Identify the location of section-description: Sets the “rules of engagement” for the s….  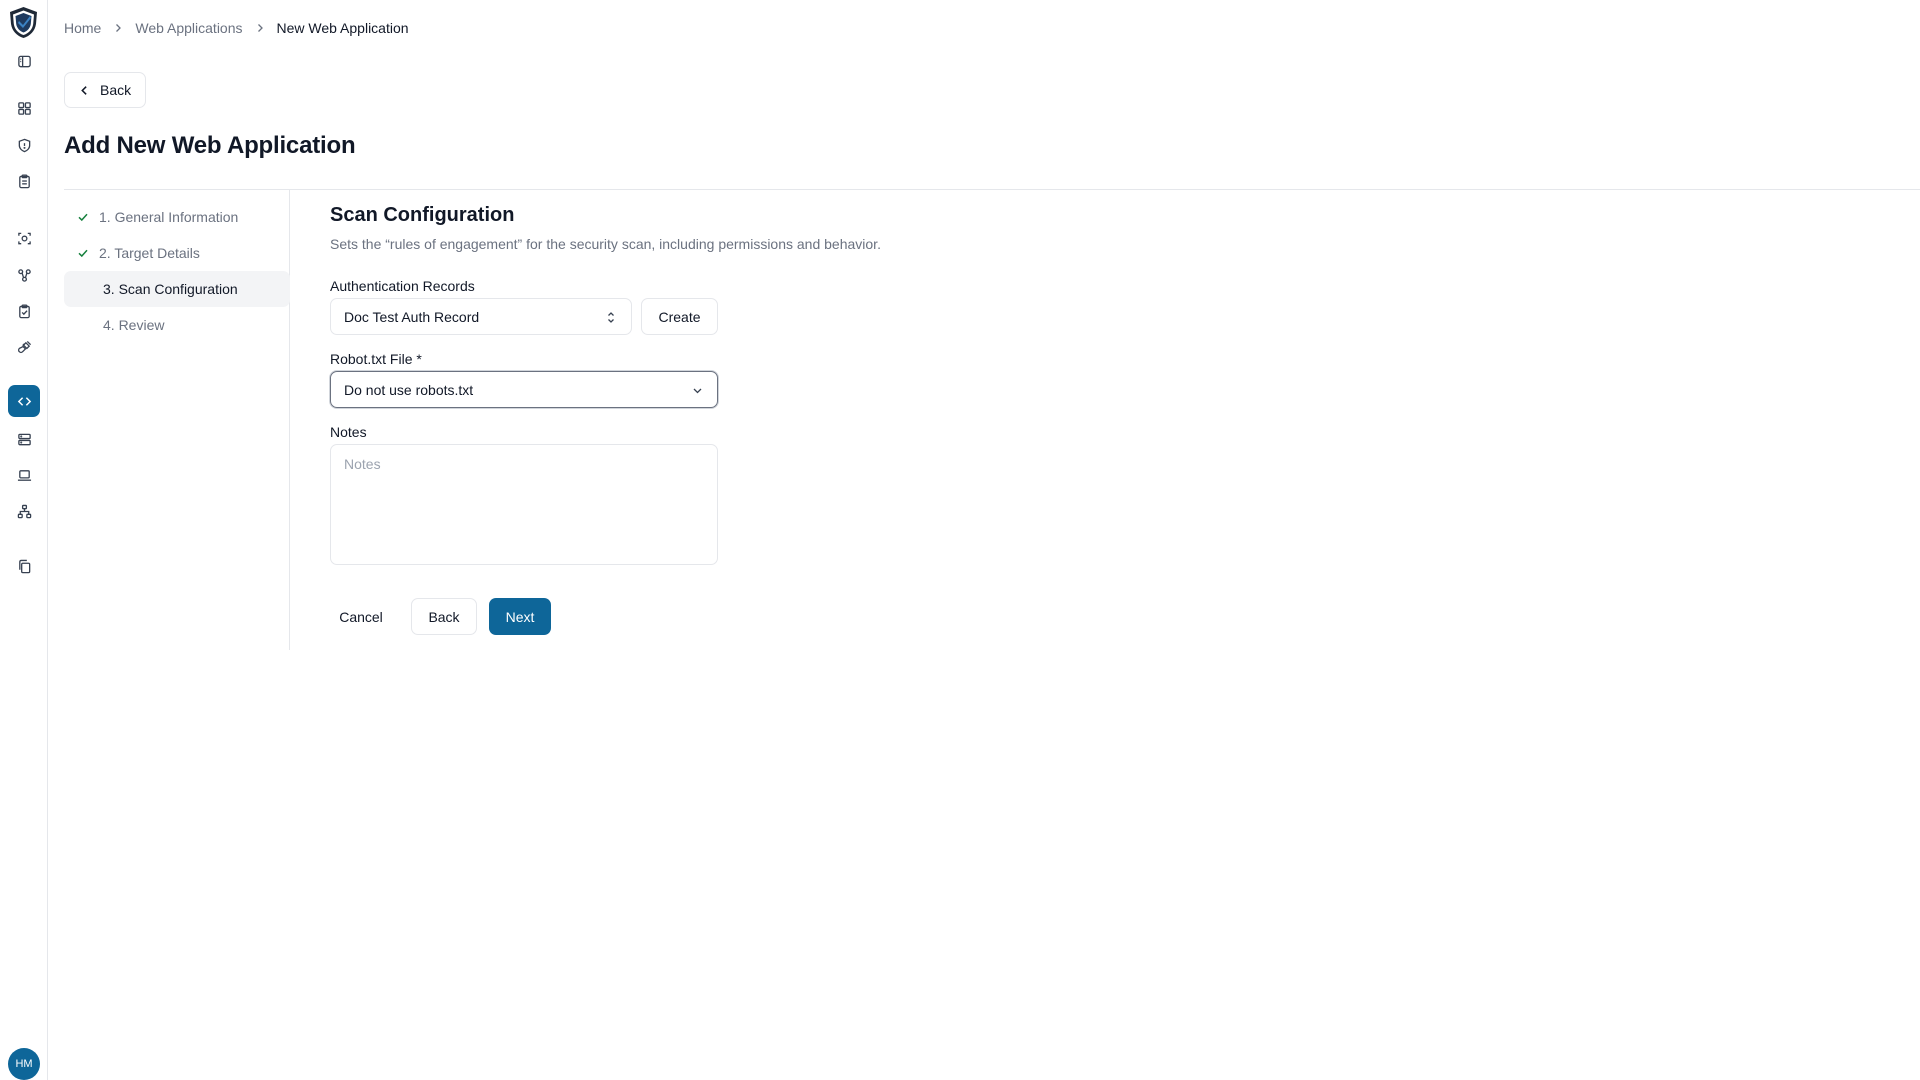
(605, 244).